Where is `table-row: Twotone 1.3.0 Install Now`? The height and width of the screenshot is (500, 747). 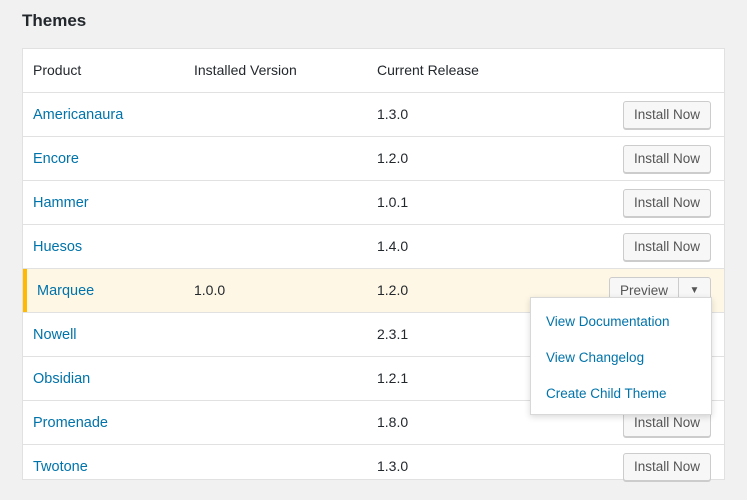
table-row: Twotone 1.3.0 Install Now is located at coordinates (373, 467).